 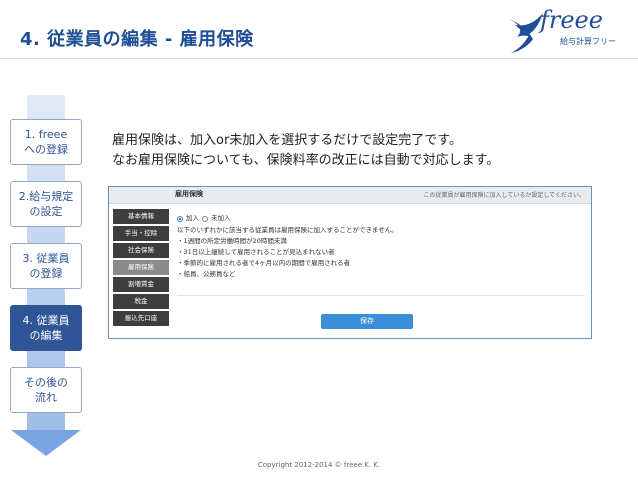 What do you see at coordinates (232, 241) in the screenshot?
I see `condition-item: ・1週間の所定労働時間が20時間未満` at bounding box center [232, 241].